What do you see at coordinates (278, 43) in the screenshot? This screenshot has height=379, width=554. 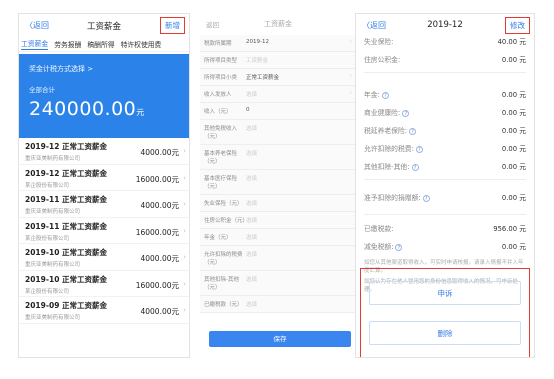 I see `form-row-period: 税款所属期 2019-12 ›` at bounding box center [278, 43].